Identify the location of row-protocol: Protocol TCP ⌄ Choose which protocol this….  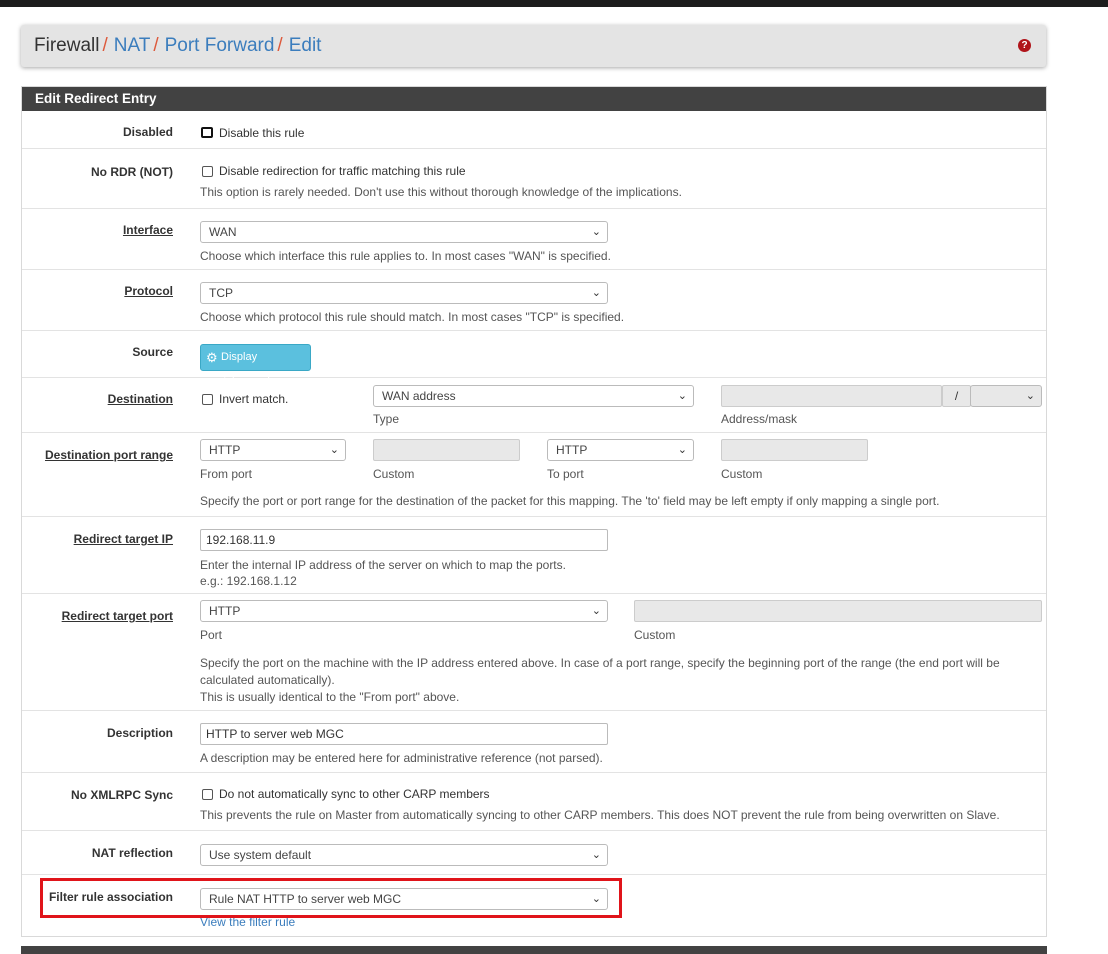
(534, 300).